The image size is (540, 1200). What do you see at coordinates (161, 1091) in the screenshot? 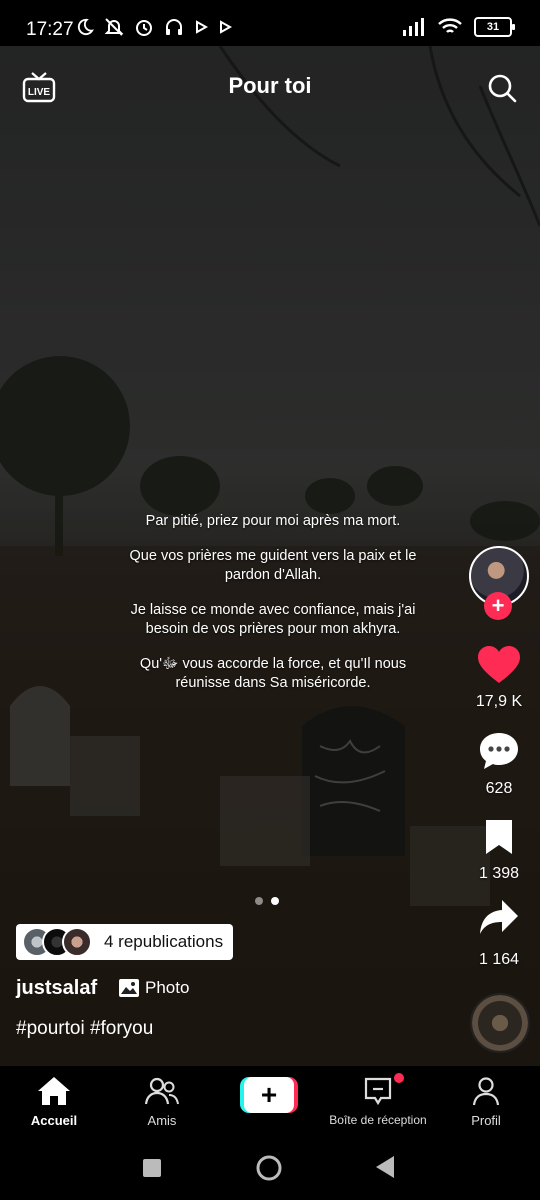
I see `friends-icon` at bounding box center [161, 1091].